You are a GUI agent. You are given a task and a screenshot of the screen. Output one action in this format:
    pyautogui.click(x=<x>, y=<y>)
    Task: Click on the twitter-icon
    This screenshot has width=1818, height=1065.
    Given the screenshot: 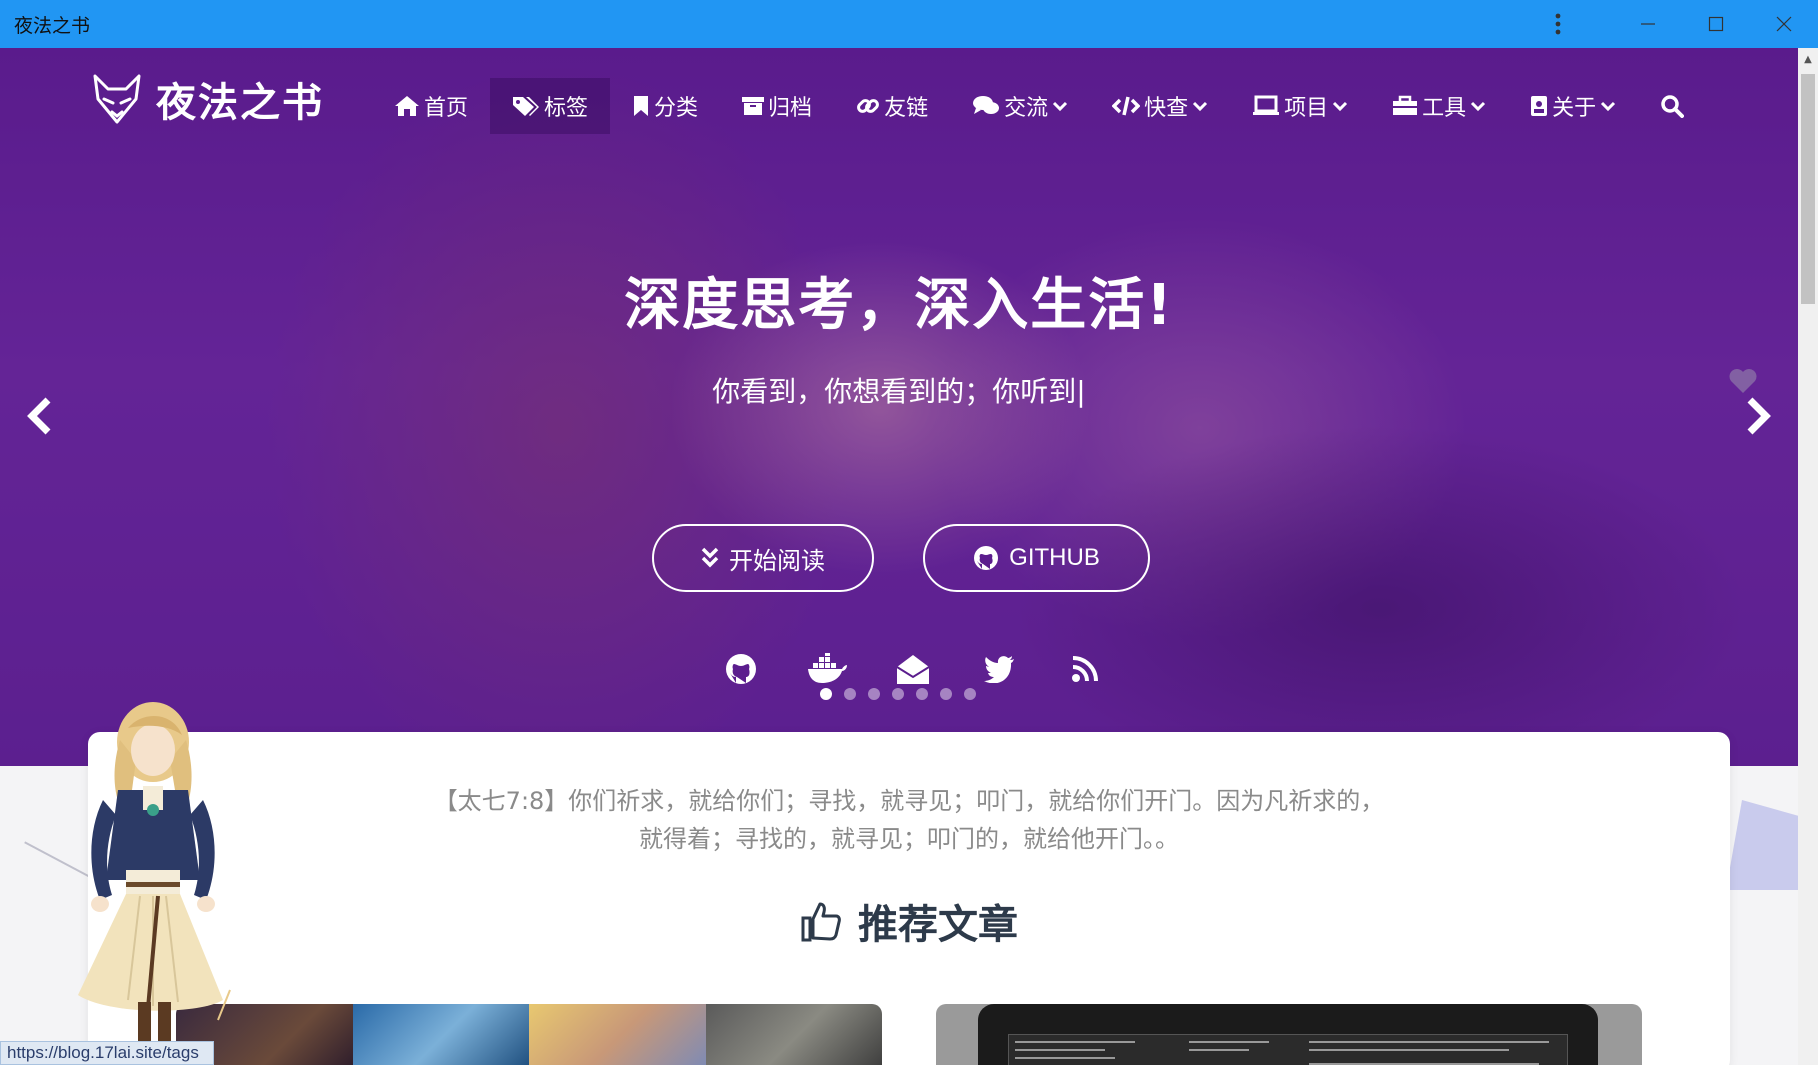 What is the action you would take?
    pyautogui.click(x=999, y=669)
    